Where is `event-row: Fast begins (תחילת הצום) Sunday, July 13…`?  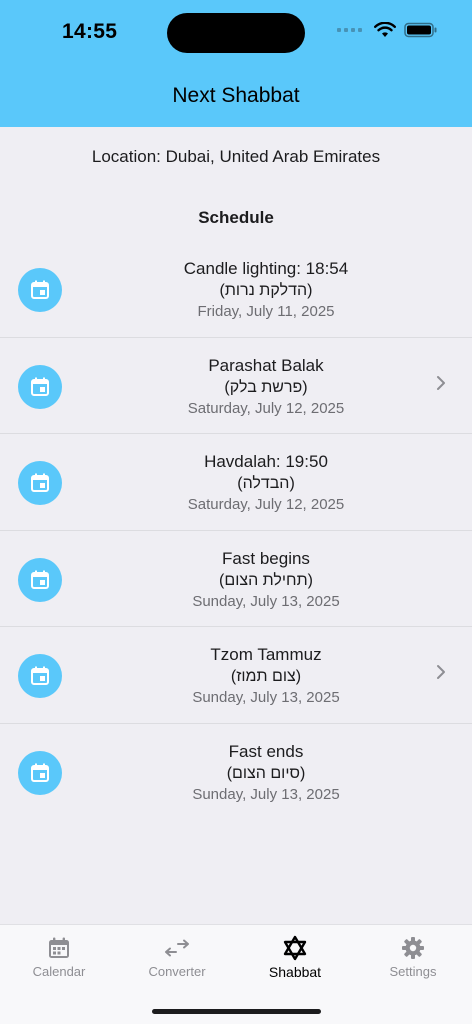
event-row: Fast begins (תחילת הצום) Sunday, July 13… is located at coordinates (236, 579).